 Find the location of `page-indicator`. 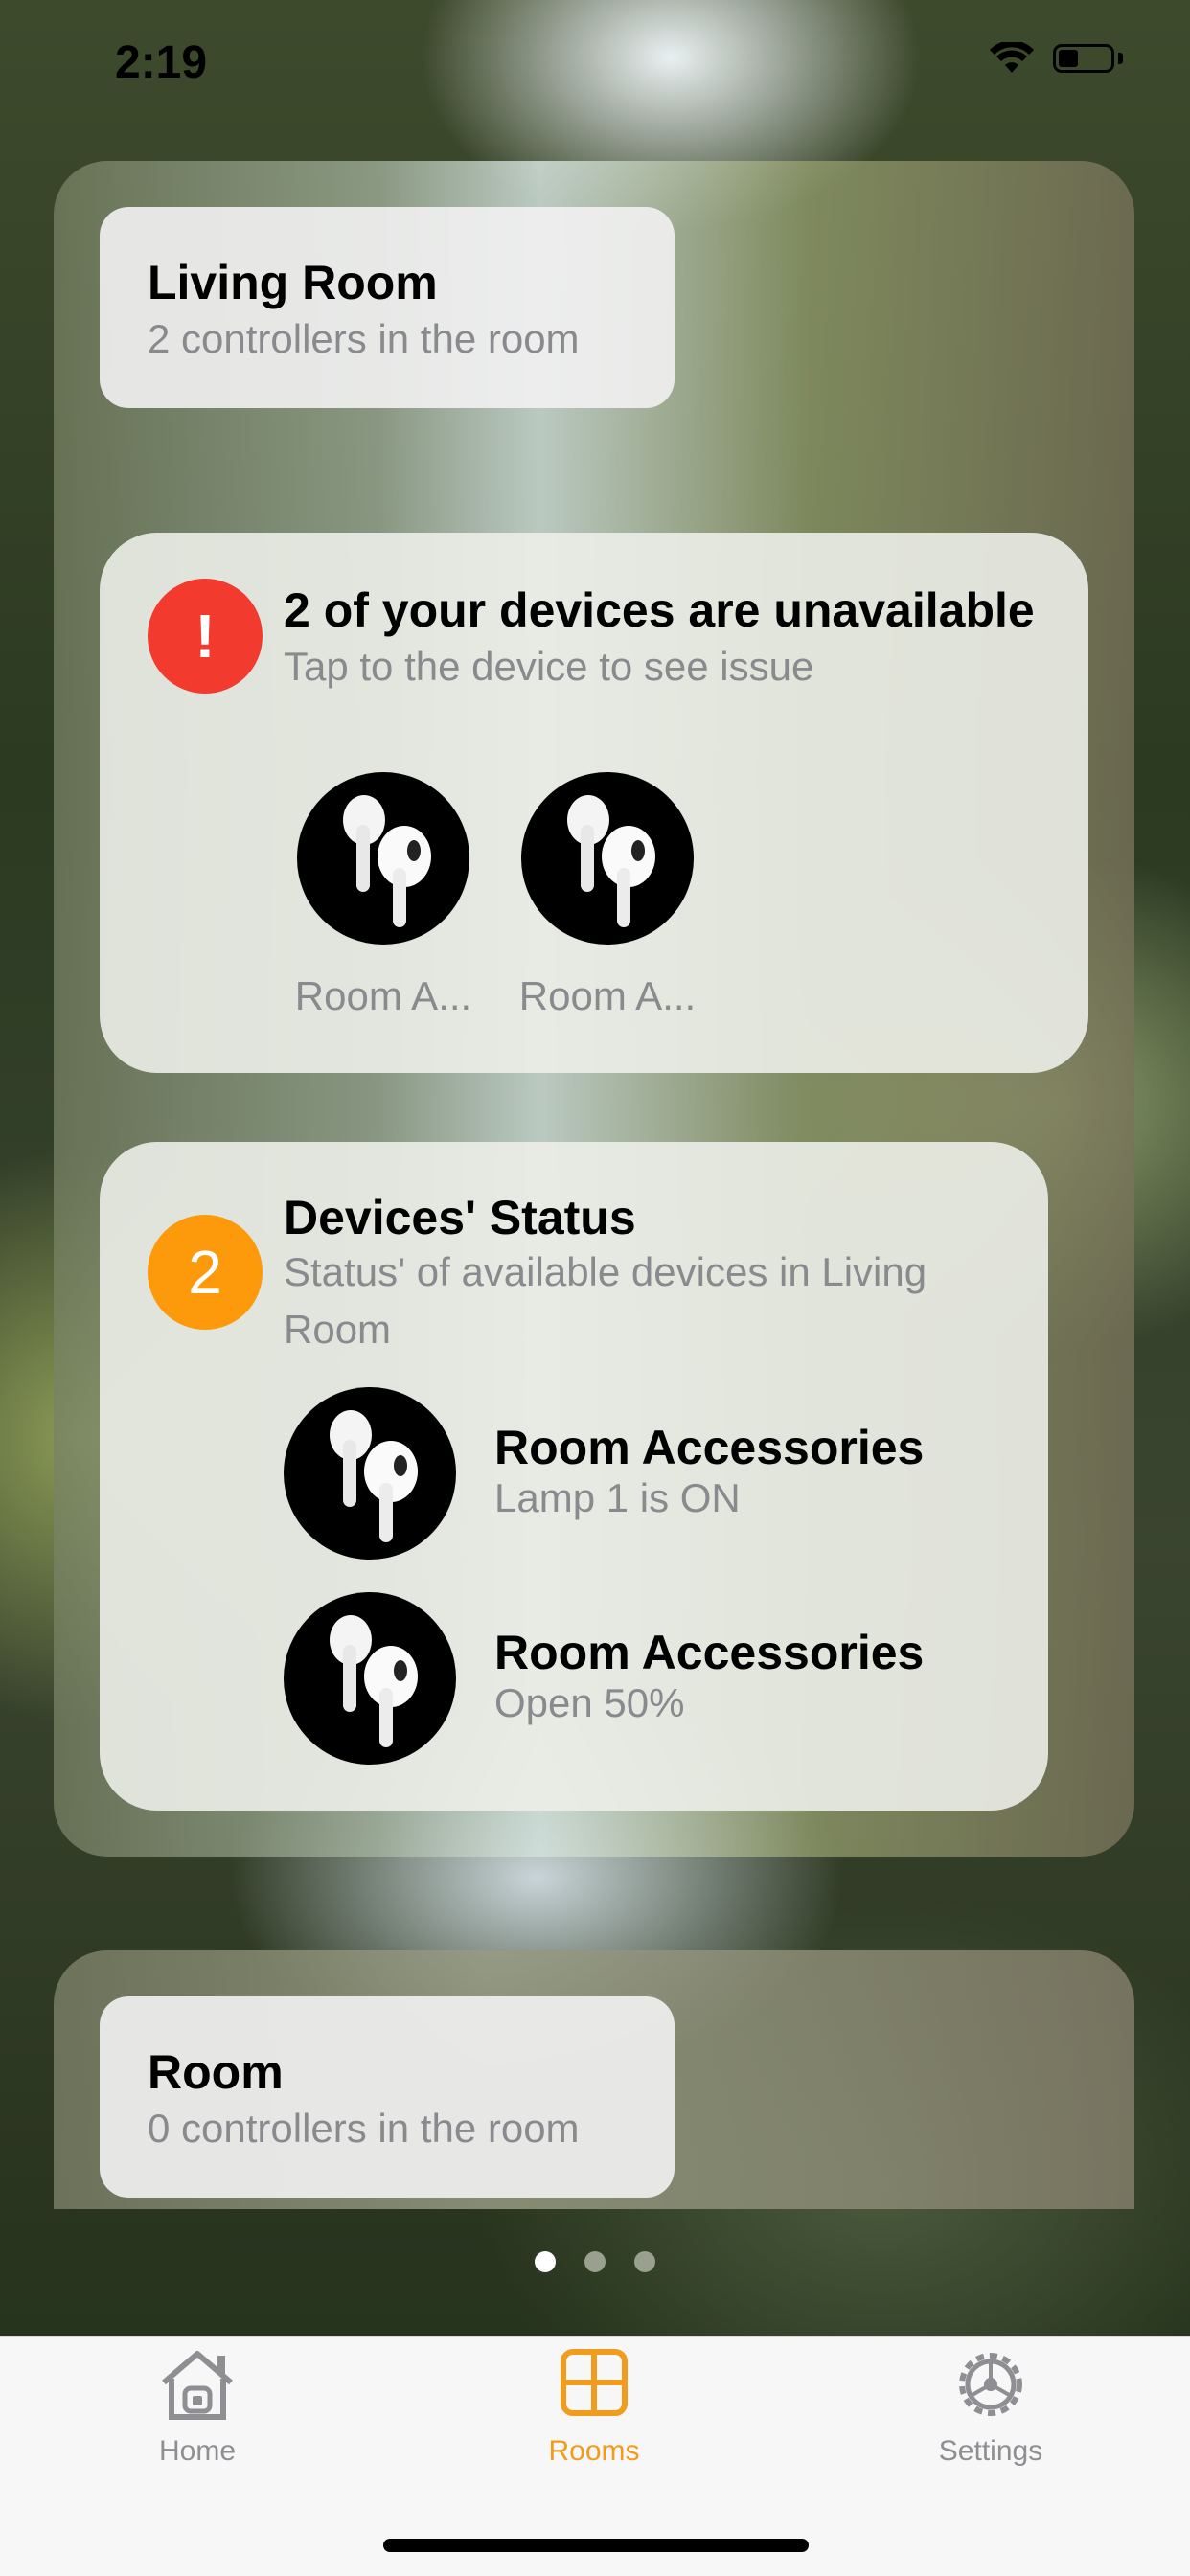

page-indicator is located at coordinates (595, 2262).